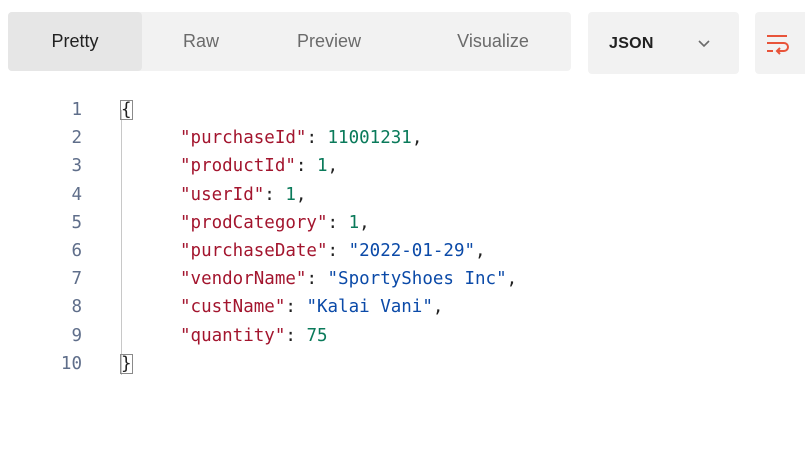  I want to click on format-select: JSON, so click(663, 43).